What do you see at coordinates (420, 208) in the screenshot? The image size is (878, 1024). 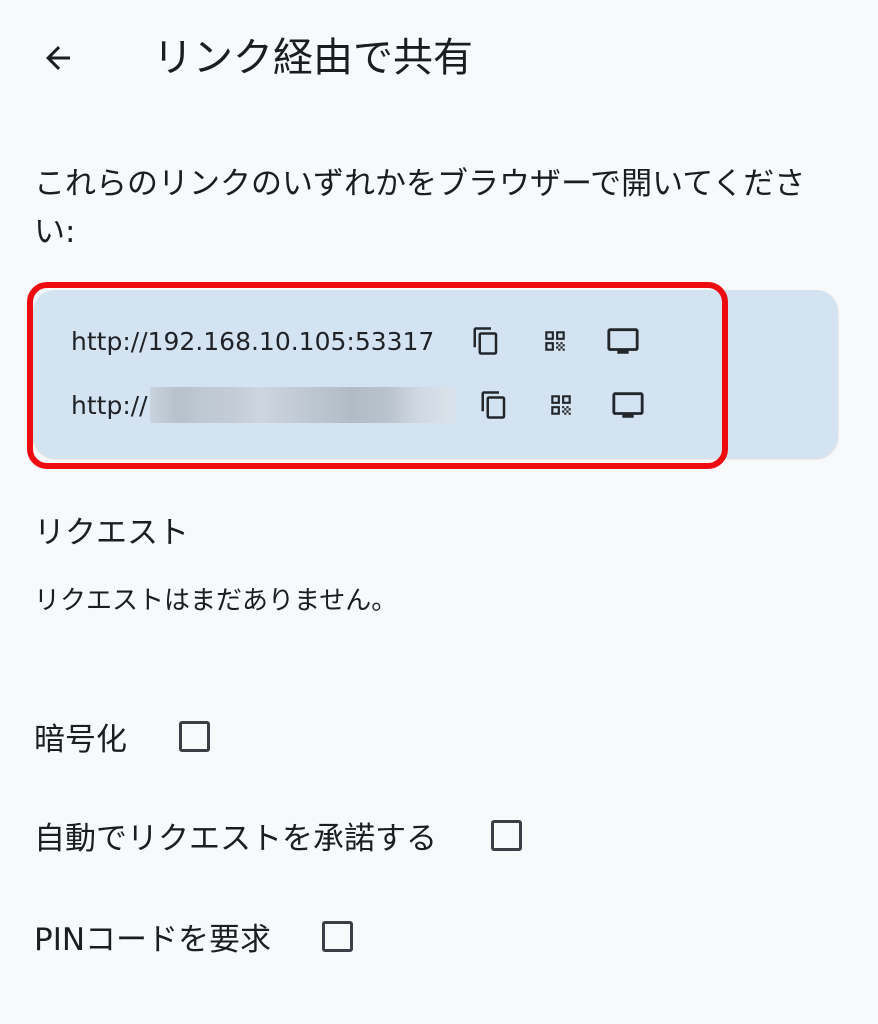 I see `instructions-text: これらのリンクのいずれかをブラウザーで開いてください:` at bounding box center [420, 208].